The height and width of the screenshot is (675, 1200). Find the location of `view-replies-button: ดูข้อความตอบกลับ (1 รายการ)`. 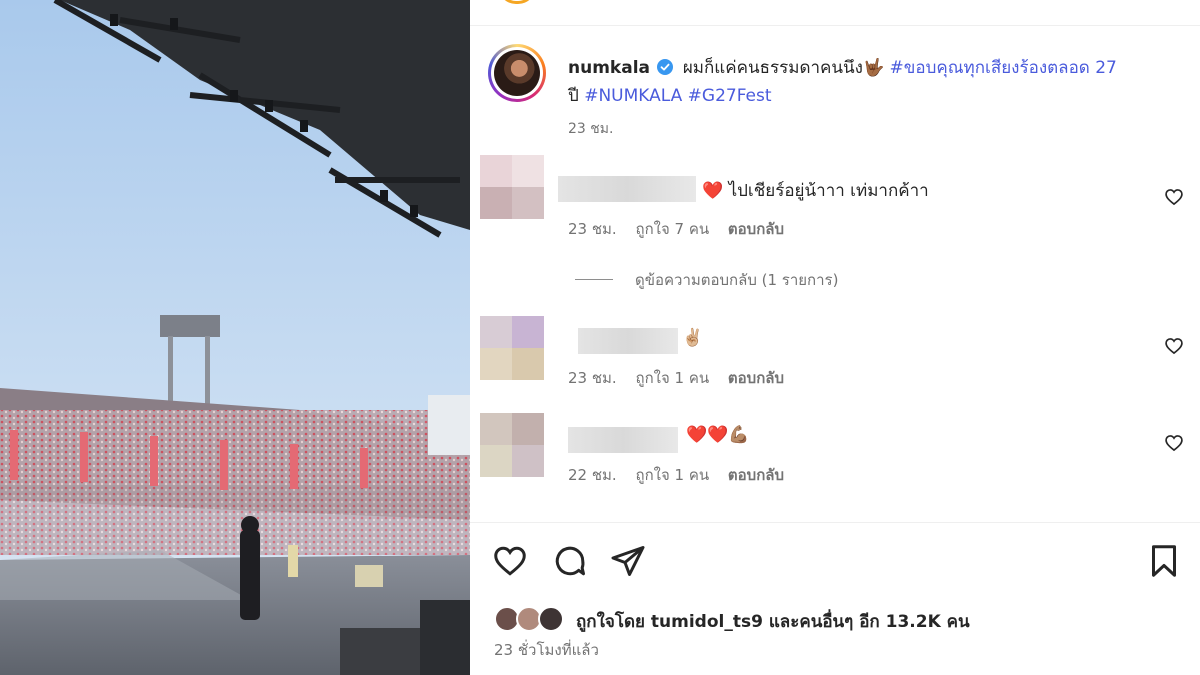

view-replies-button: ดูข้อความตอบกลับ (1 รายการ) is located at coordinates (706, 280).